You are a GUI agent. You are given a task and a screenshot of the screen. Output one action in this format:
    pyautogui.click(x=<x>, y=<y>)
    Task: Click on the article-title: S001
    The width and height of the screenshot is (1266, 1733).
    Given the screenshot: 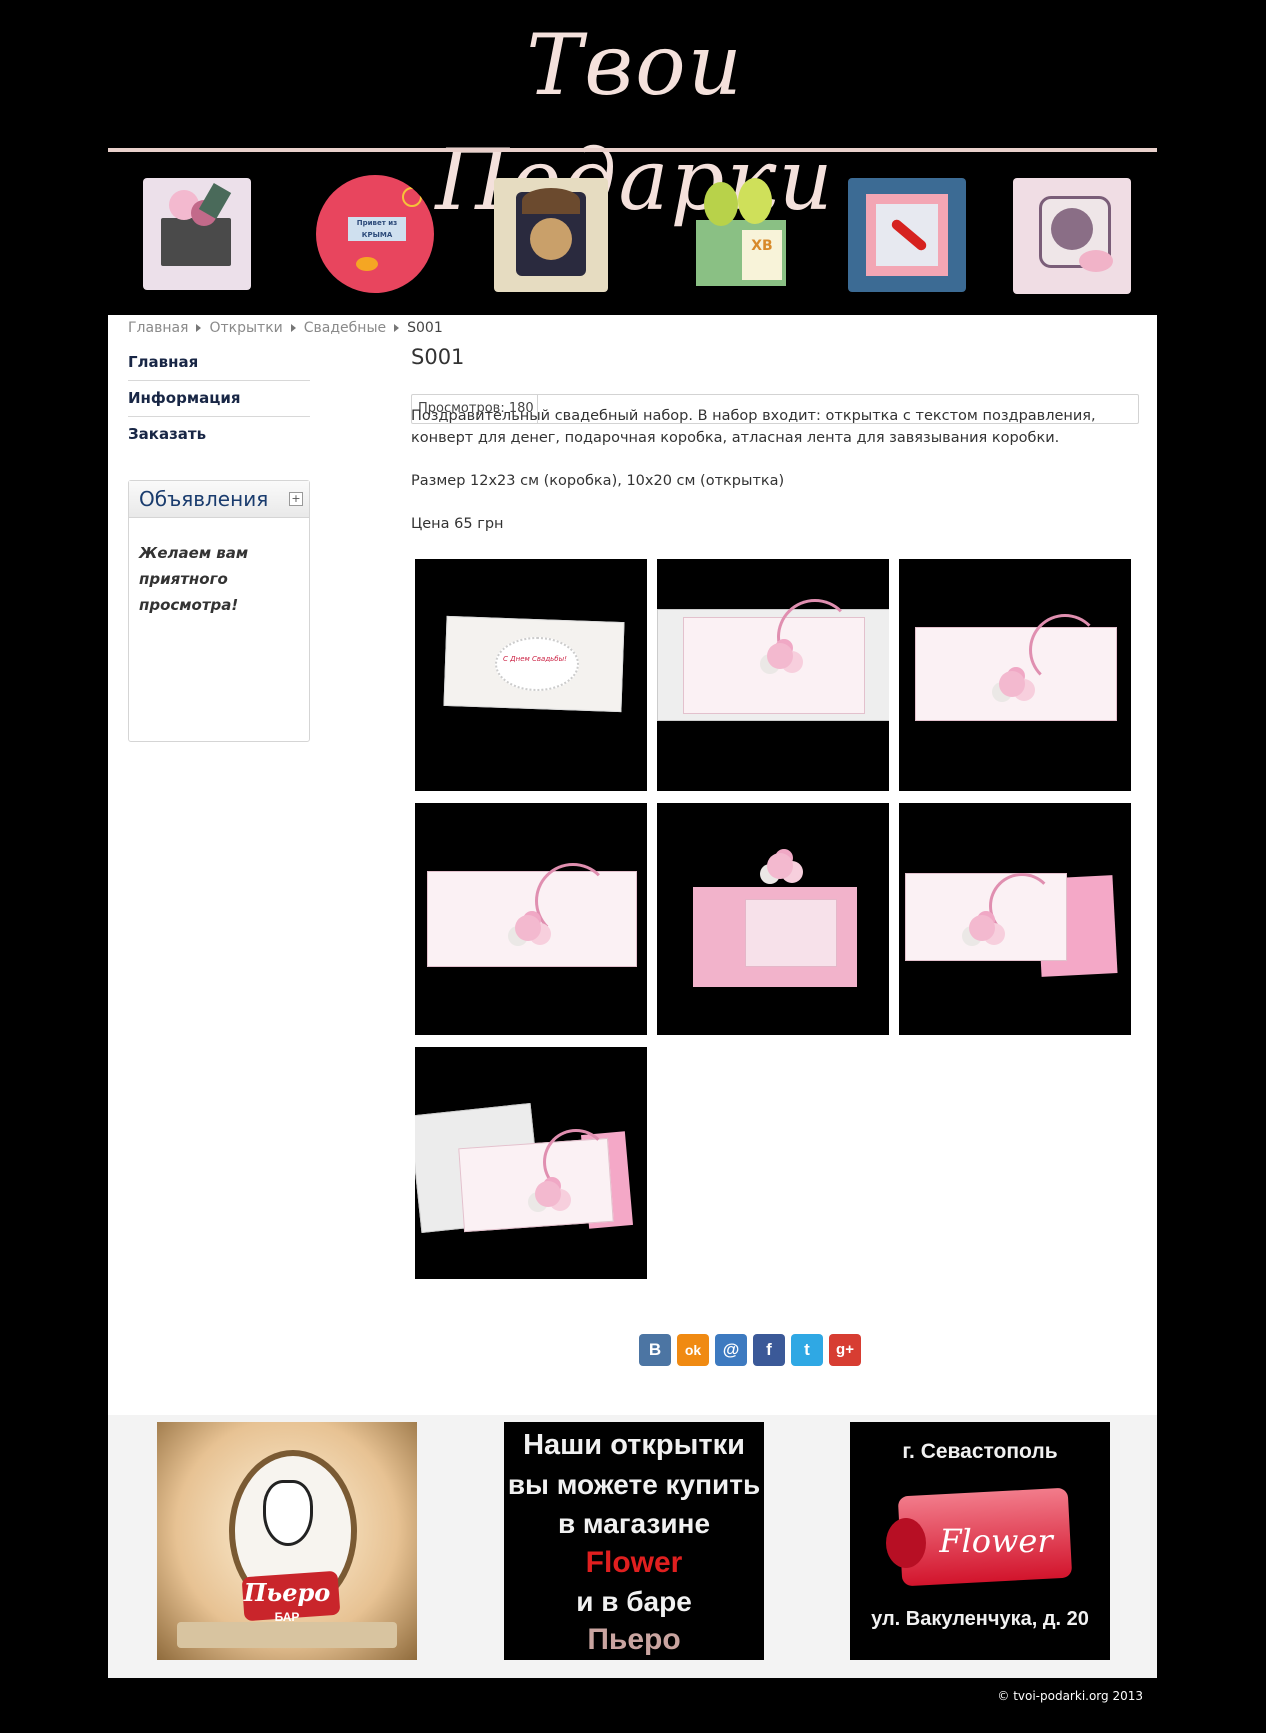 What is the action you would take?
    pyautogui.click(x=438, y=357)
    